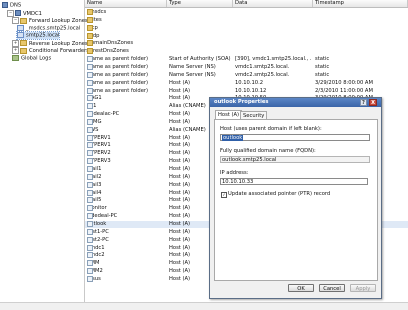  Describe the element at coordinates (24, 13) in the screenshot. I see `tree-item: − VMDC1` at that location.